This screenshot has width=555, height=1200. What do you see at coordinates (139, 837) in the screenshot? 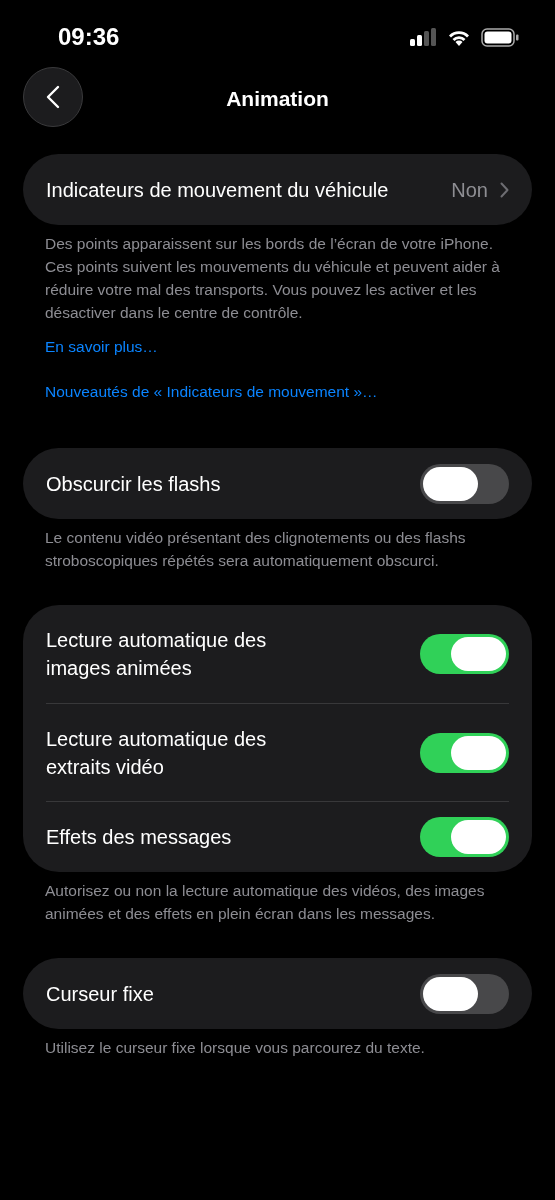
I see `setting-label: Effets des messages` at bounding box center [139, 837].